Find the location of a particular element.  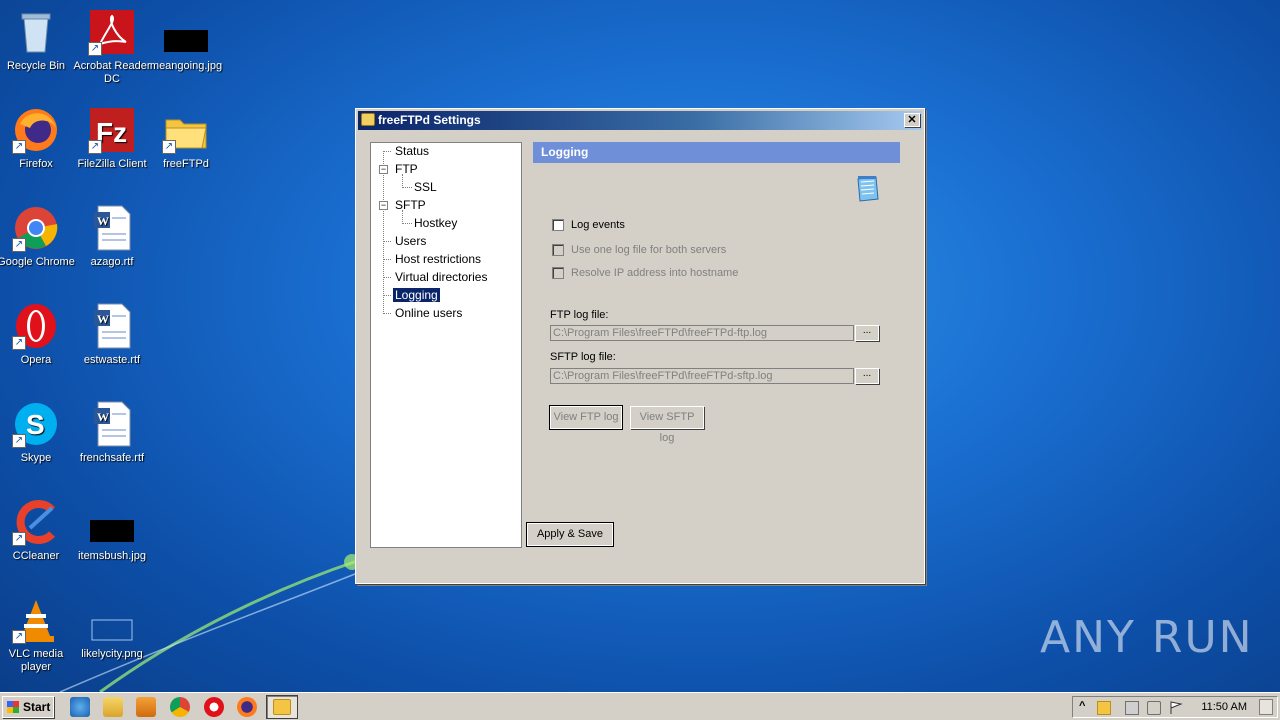

desktop-icon-azago: W azago.rtf is located at coordinates (112, 236).